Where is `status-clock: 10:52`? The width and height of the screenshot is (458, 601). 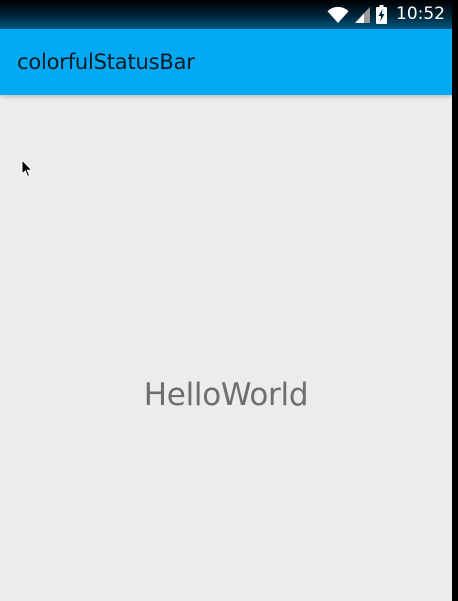 status-clock: 10:52 is located at coordinates (420, 14).